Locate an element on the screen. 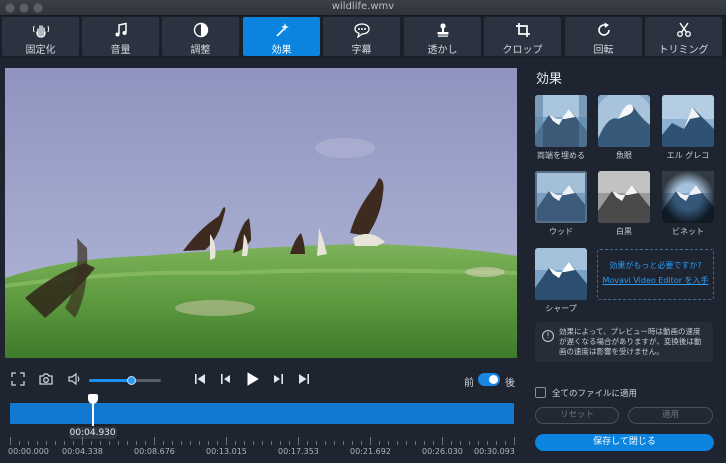 This screenshot has height=463, width=726. skip-to-end-icon is located at coordinates (304, 379).